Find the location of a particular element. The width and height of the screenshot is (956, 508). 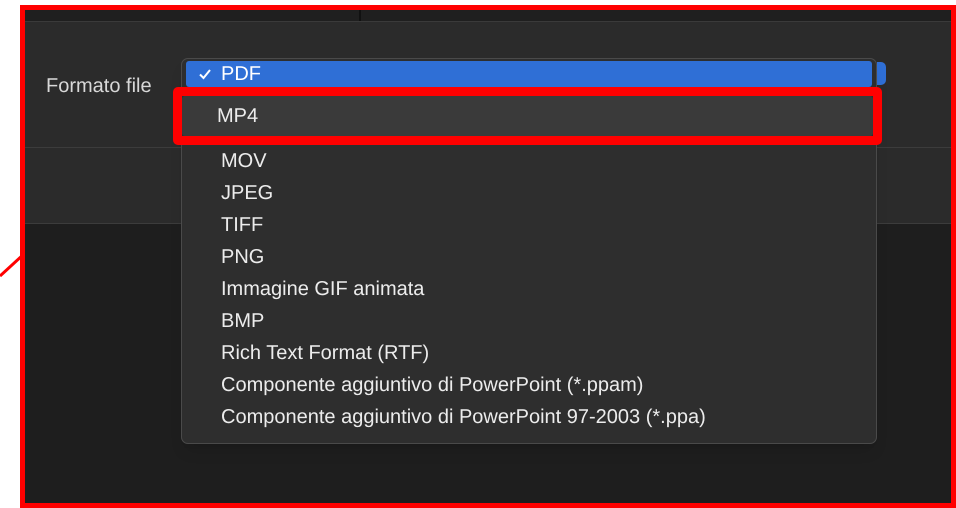

menu-item: Rich Text Format (RTF) is located at coordinates (529, 353).